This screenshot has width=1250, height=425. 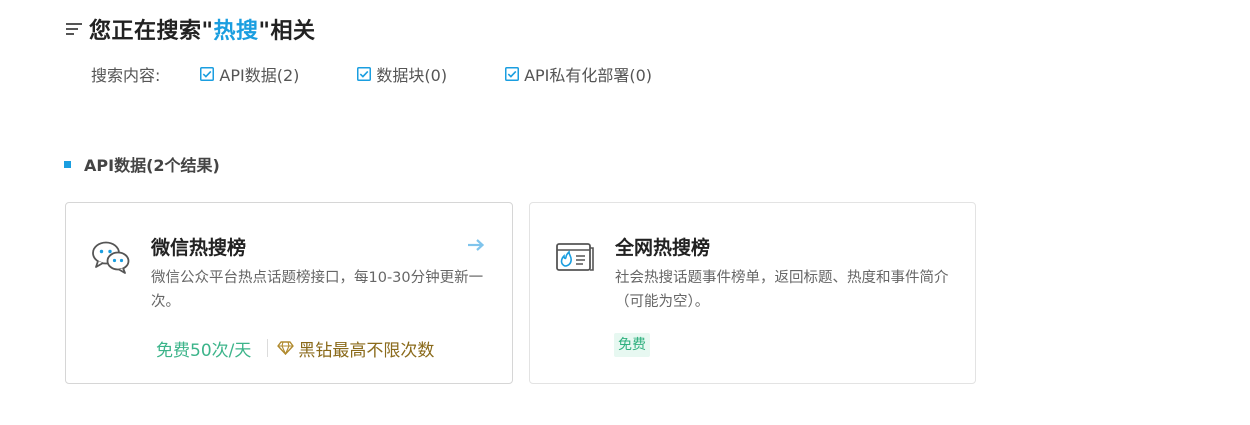 I want to click on card-pricing: 免费50次/天 黑钻最高不限次数, so click(x=295, y=348).